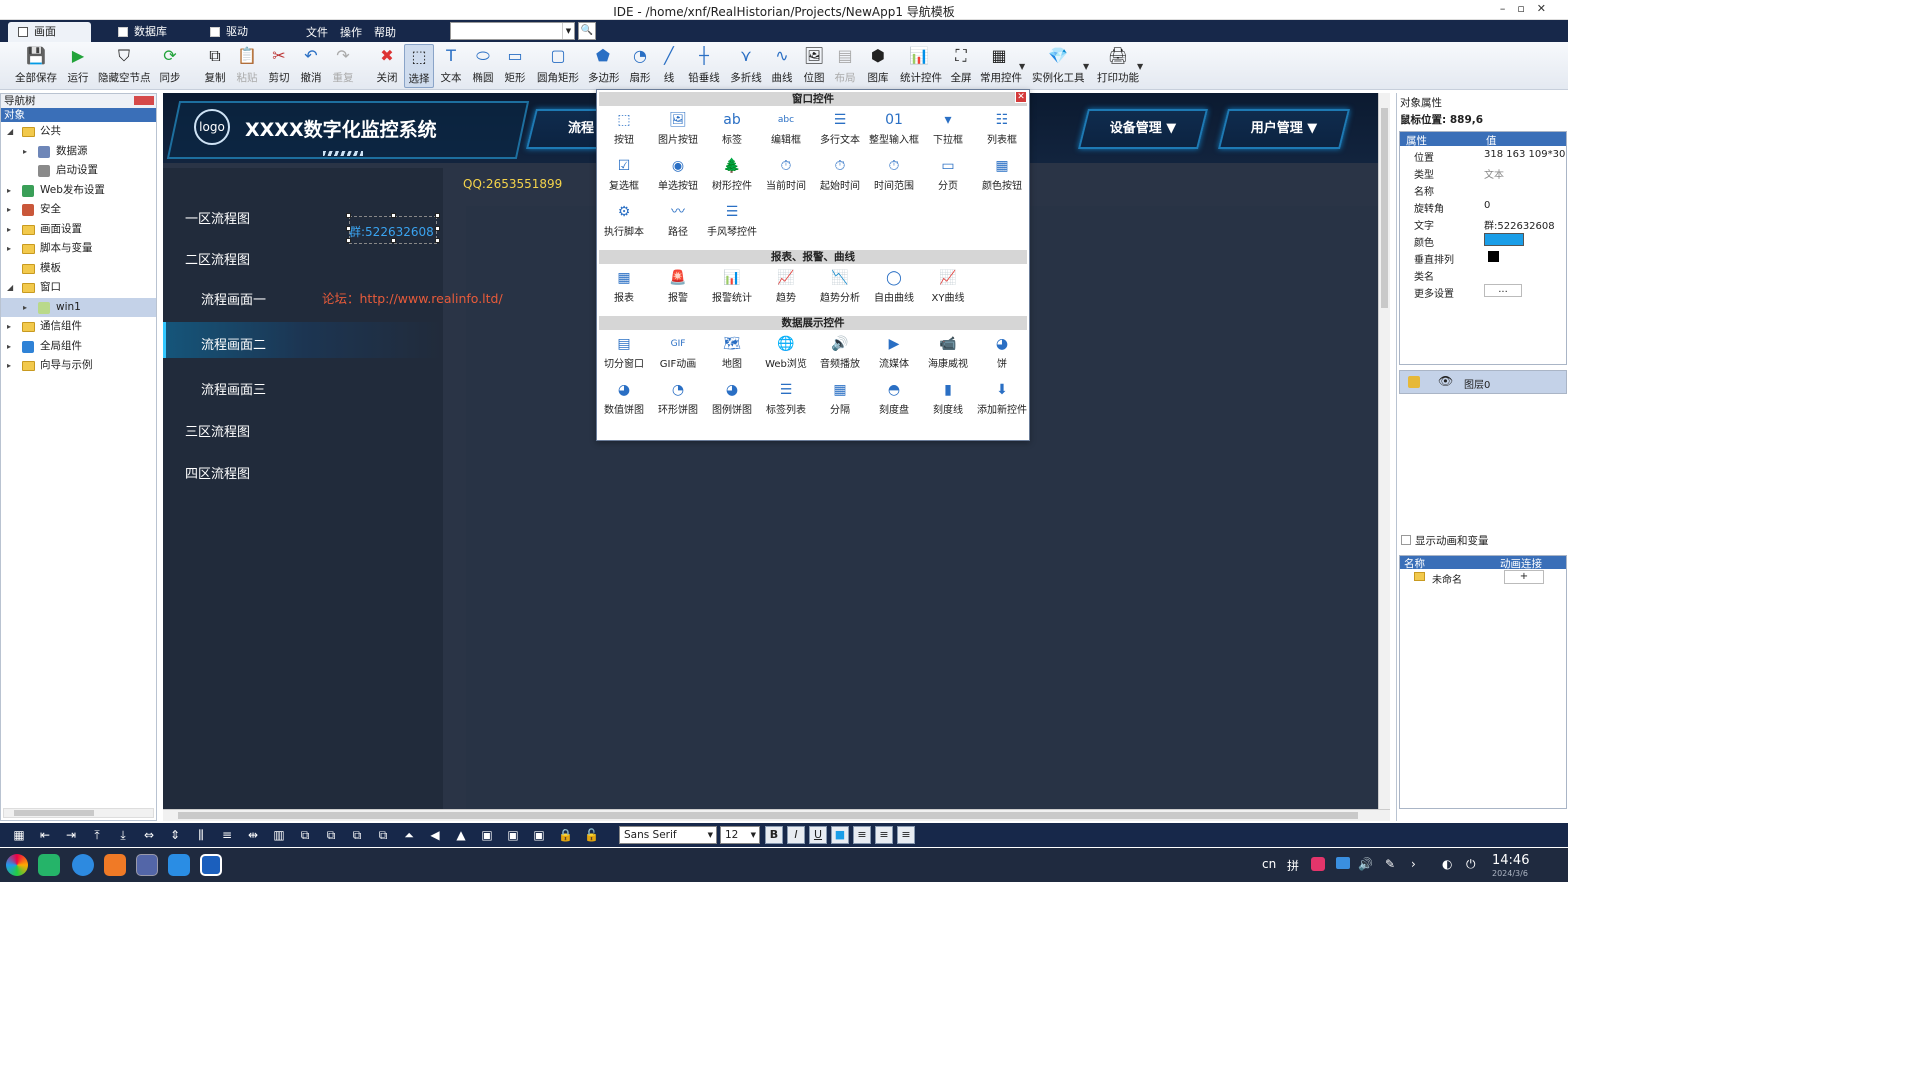 The height and width of the screenshot is (1080, 1920). What do you see at coordinates (512, 184) in the screenshot?
I see `qq-text: QQ:2653551899` at bounding box center [512, 184].